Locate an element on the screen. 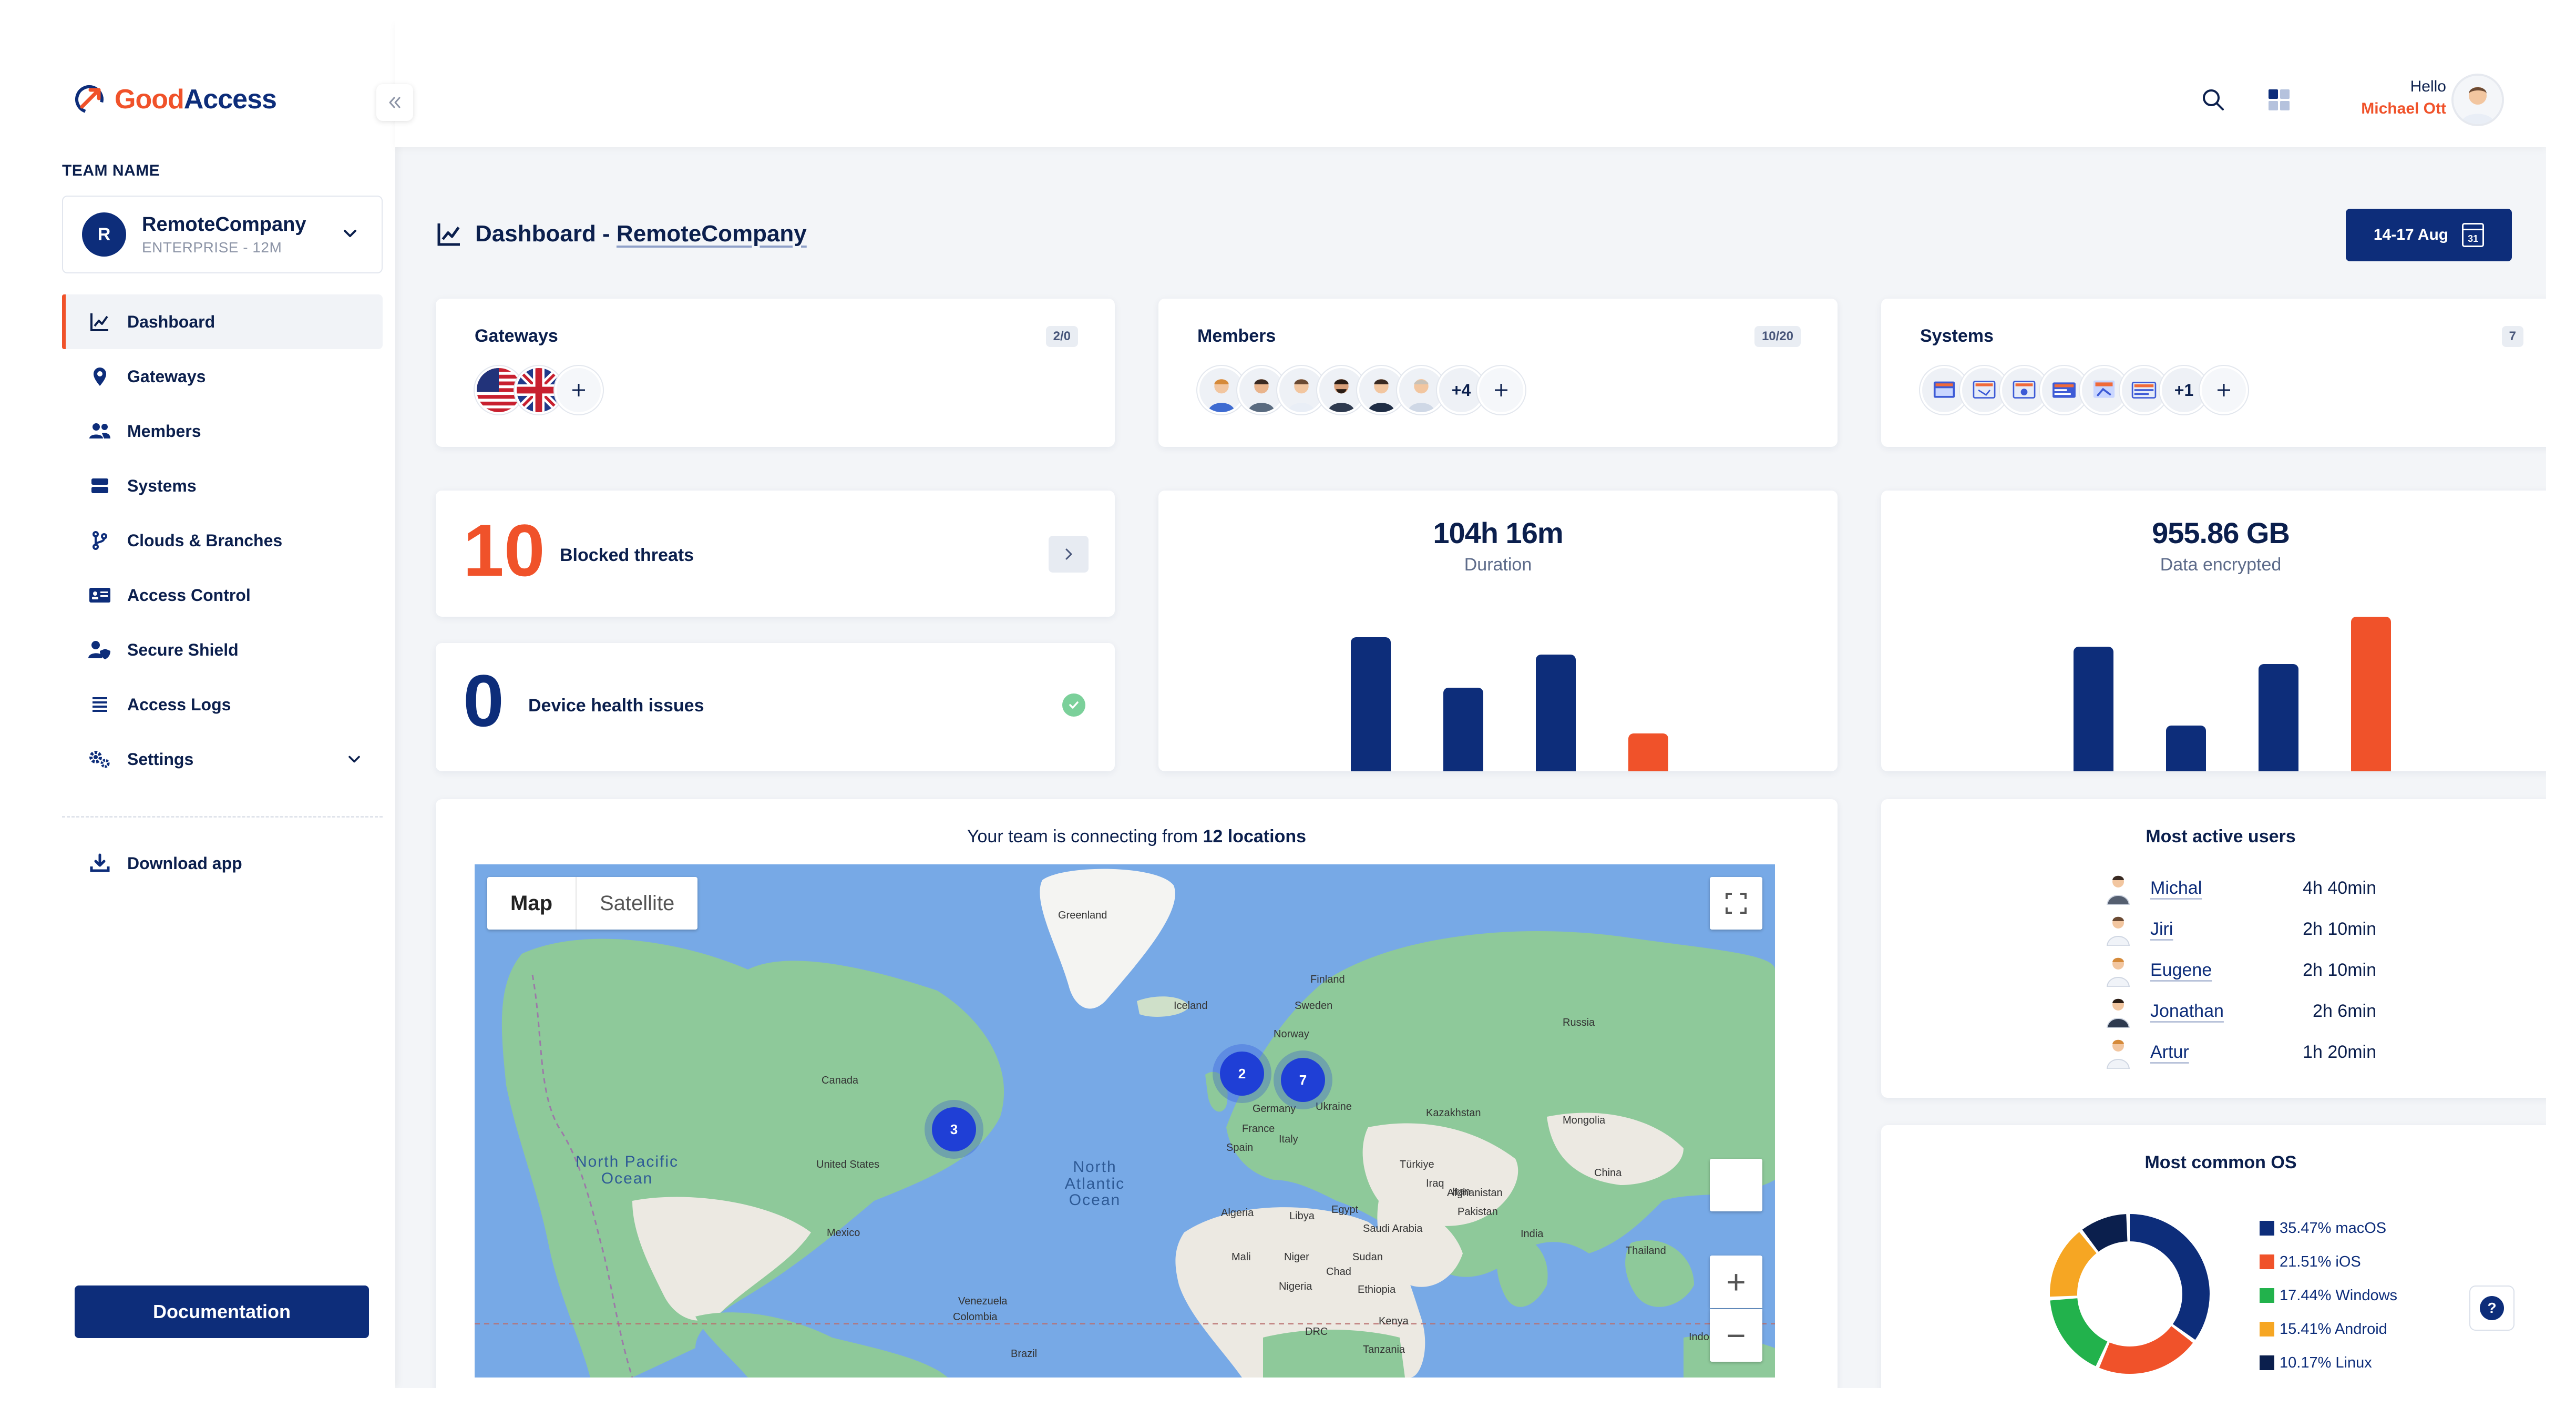  chart-line-icon is located at coordinates (448, 235).